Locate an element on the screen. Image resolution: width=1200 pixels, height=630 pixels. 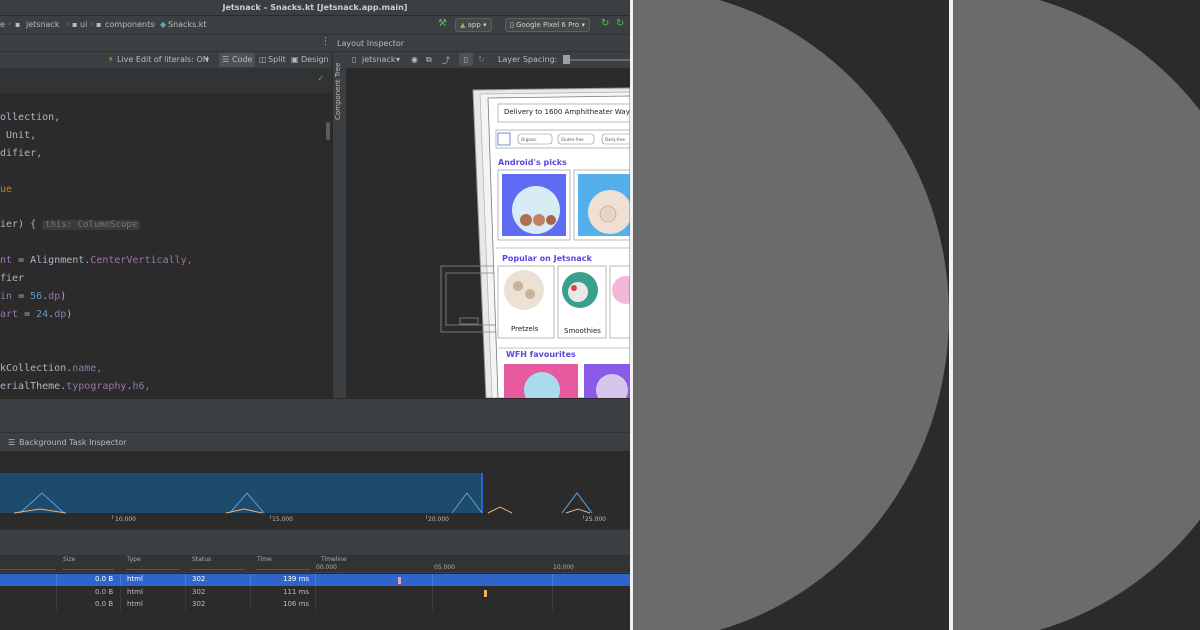
code-token: ollection, is located at coordinates (30, 117).